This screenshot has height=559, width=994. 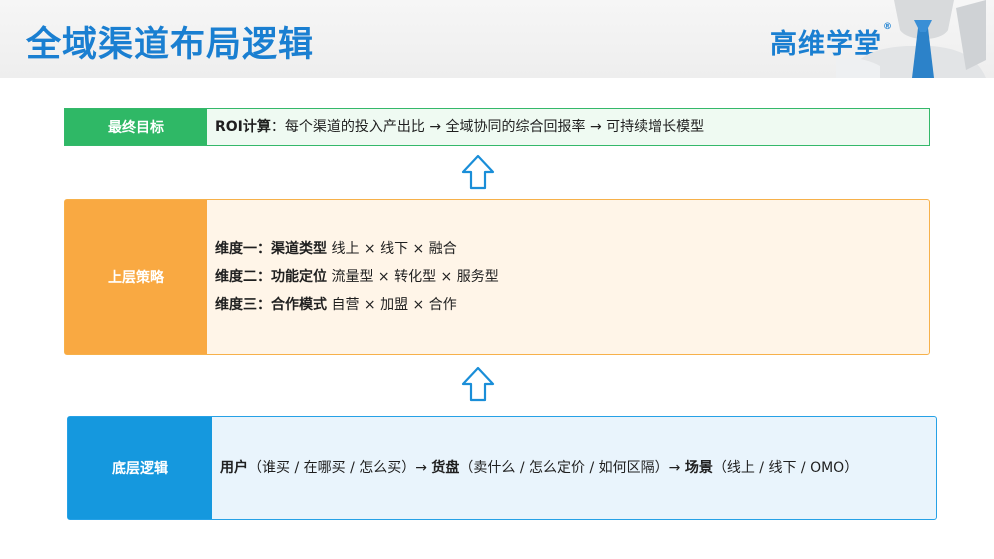 I want to click on dimension-two: 维度二：功能定位 流量型 × 转化型 × 服务型, so click(x=572, y=277).